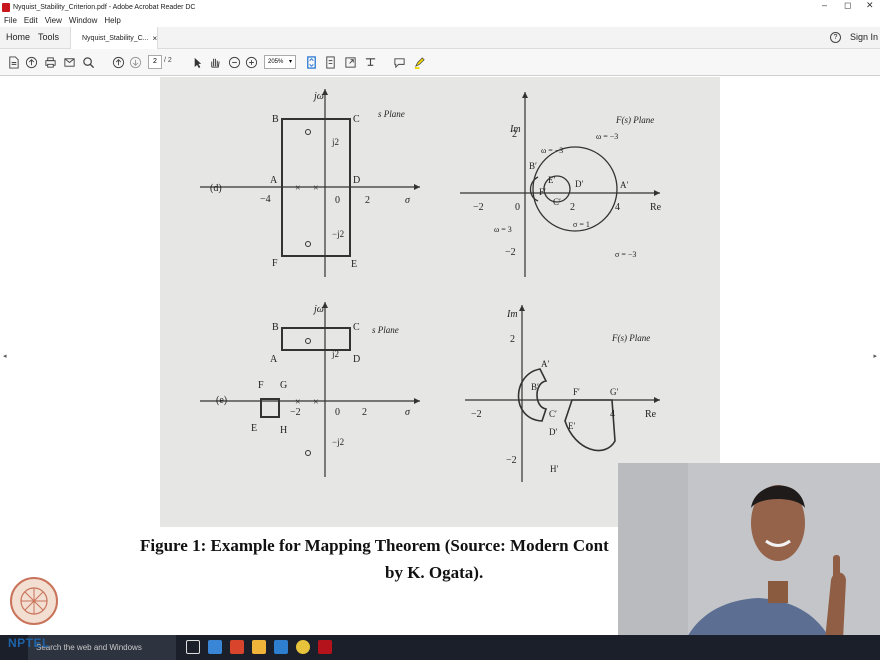 This screenshot has height=660, width=880. Describe the element at coordinates (356, 327) in the screenshot. I see `e-s-label-C: C` at that location.